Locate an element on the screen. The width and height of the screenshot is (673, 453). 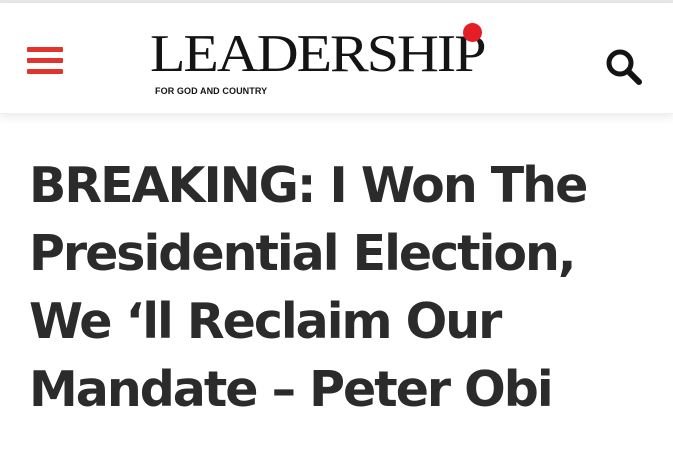
hamburger-menu-icon is located at coordinates (46, 62).